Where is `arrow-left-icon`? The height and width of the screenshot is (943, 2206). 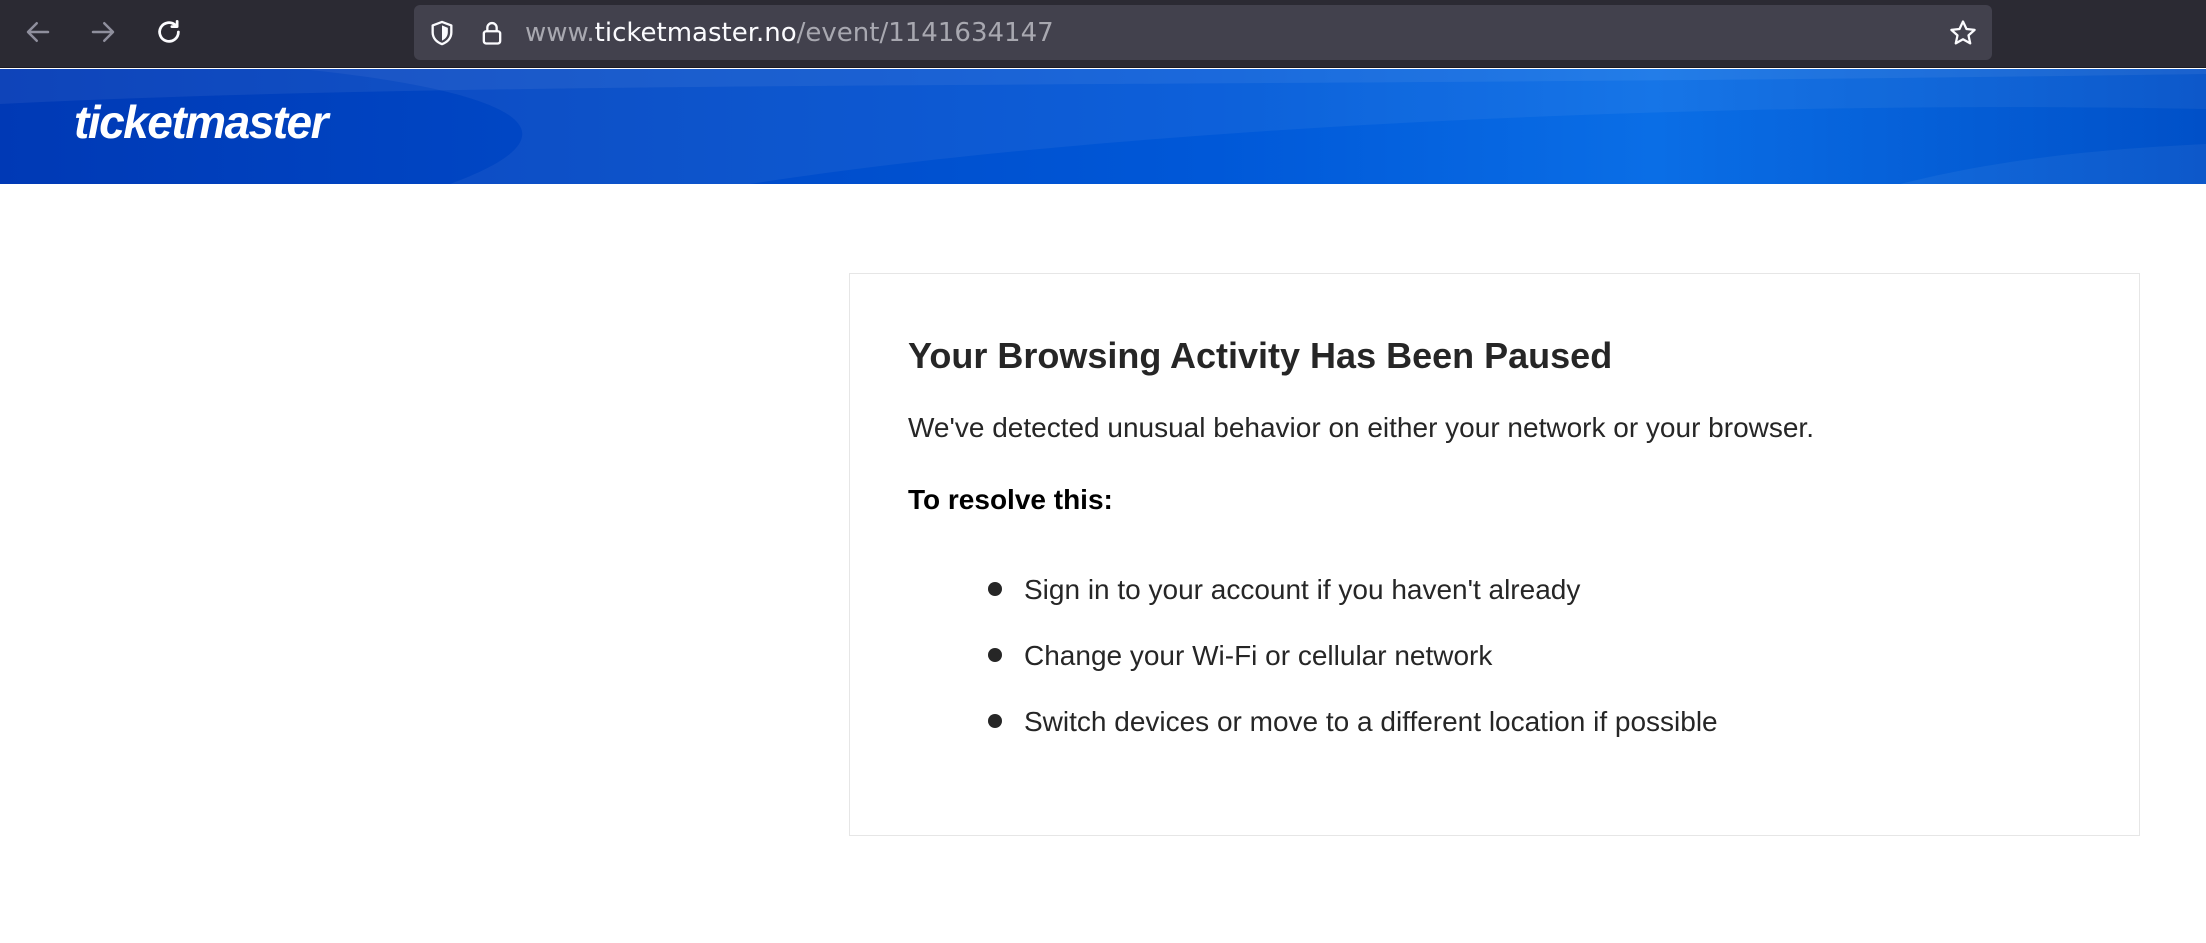
arrow-left-icon is located at coordinates (38, 34).